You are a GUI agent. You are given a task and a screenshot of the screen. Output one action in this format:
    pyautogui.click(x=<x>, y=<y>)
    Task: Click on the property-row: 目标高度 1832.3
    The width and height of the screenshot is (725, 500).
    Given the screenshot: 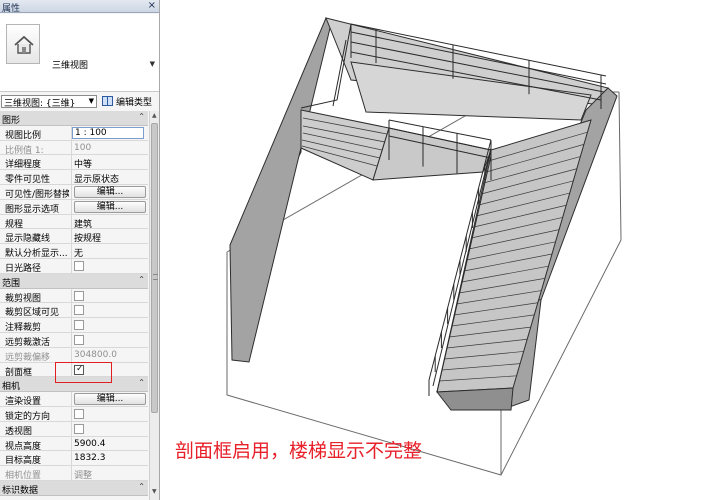 What is the action you would take?
    pyautogui.click(x=74, y=458)
    